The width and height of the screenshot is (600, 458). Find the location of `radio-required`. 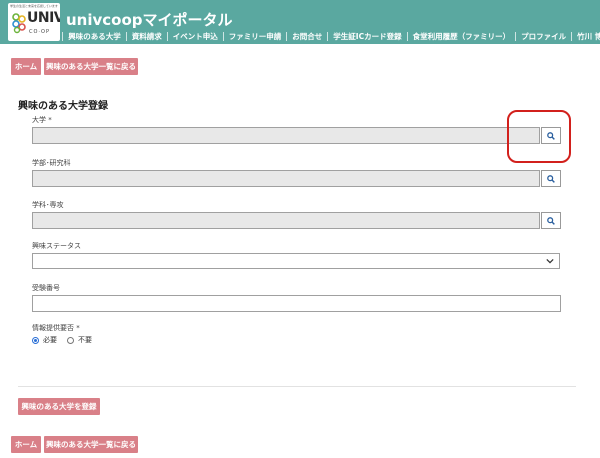

radio-required is located at coordinates (35, 340).